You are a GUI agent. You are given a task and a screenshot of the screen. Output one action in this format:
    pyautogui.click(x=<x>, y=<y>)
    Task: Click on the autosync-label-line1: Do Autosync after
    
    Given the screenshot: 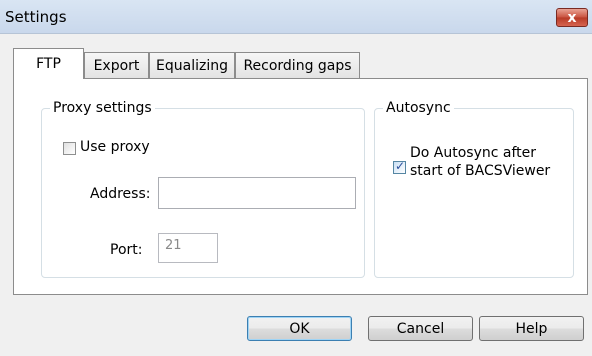 What is the action you would take?
    pyautogui.click(x=473, y=153)
    